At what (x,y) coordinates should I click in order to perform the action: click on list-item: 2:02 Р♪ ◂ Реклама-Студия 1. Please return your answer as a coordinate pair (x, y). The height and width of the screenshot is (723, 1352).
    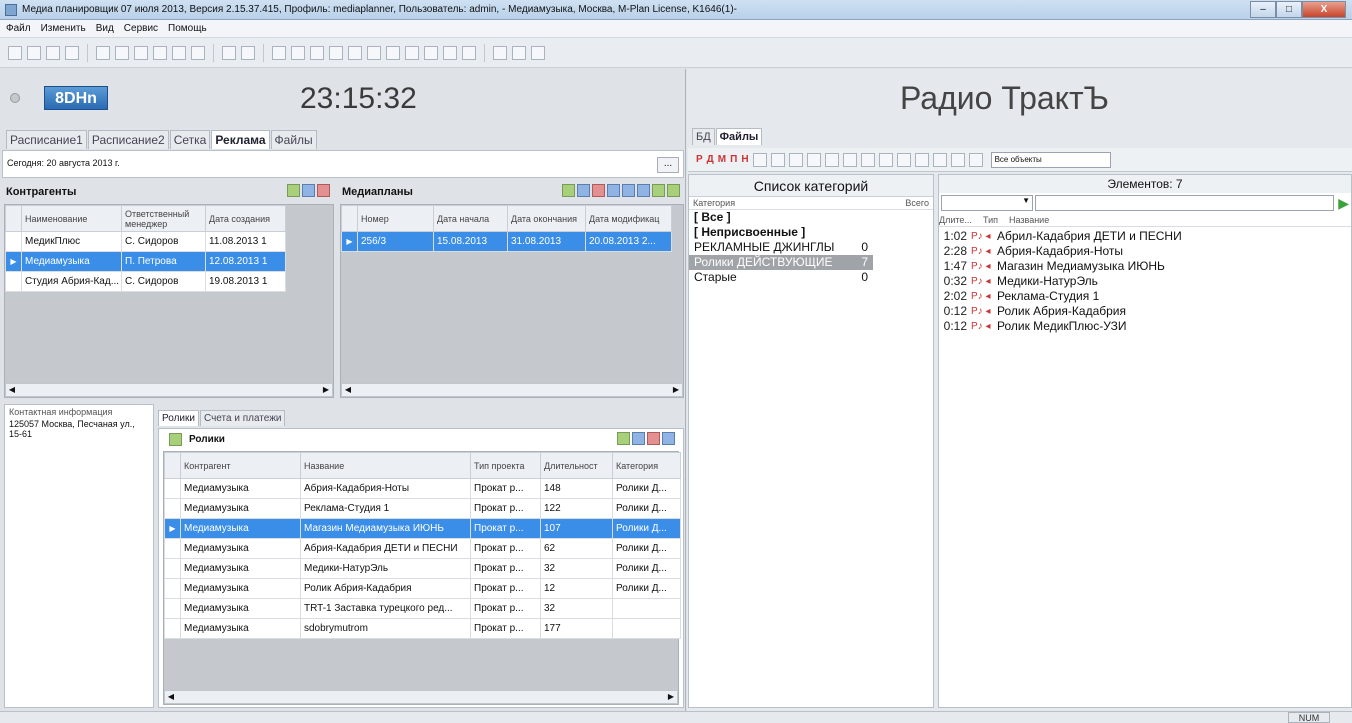
    Looking at the image, I should click on (1145, 296).